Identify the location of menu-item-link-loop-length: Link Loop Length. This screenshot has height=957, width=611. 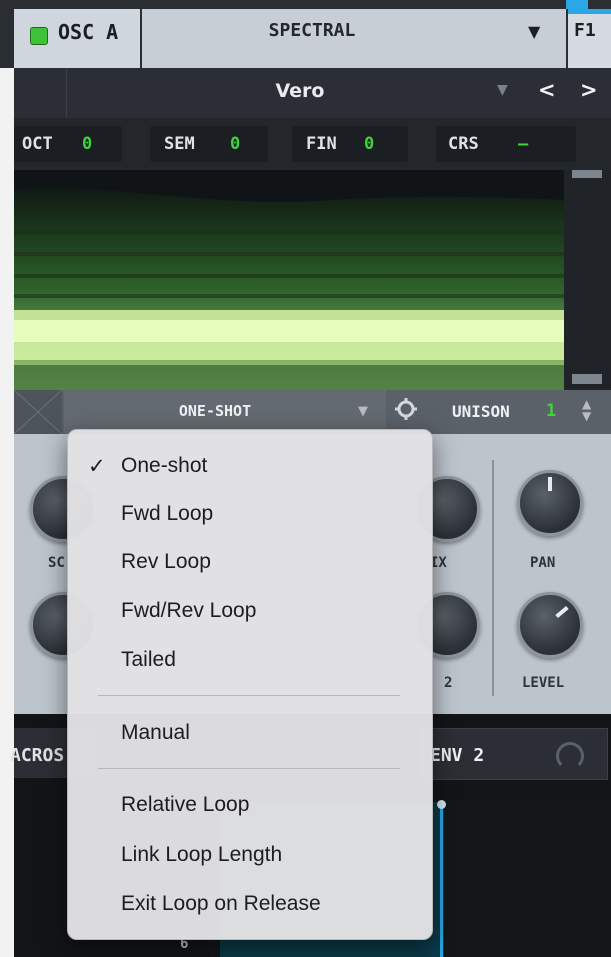
(201, 855).